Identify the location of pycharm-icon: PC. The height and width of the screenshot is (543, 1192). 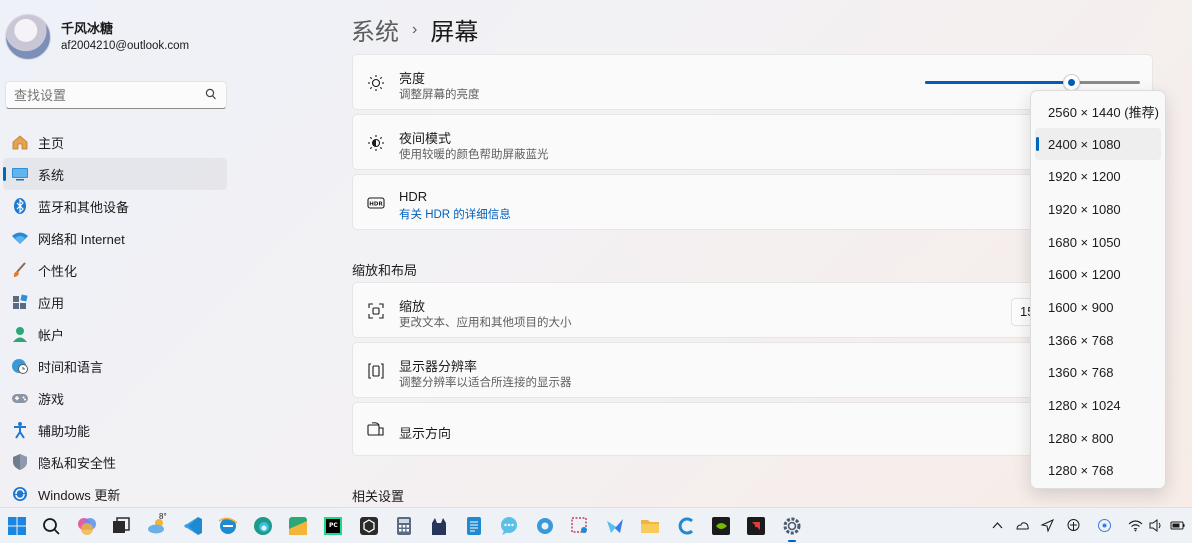
(333, 526).